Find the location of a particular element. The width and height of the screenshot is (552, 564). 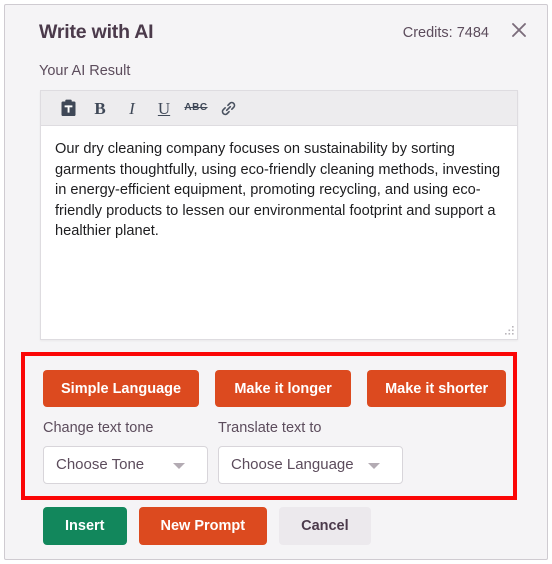

italic-button: I is located at coordinates (132, 108).